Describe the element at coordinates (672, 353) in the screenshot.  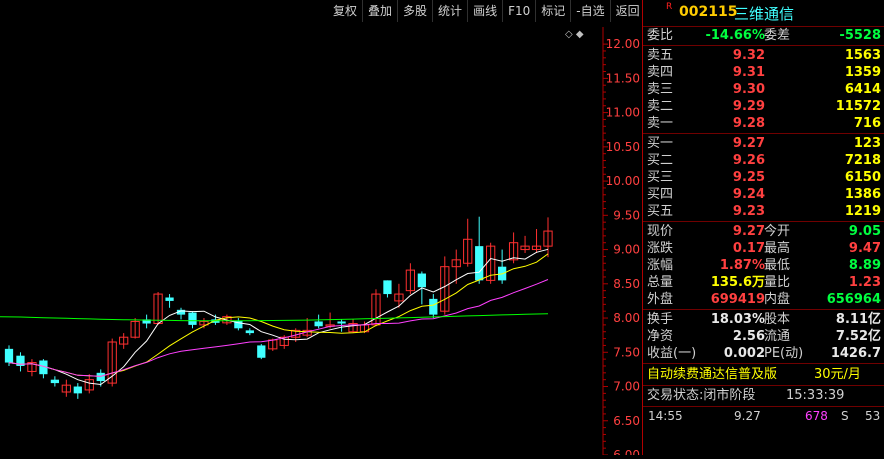
I see `fund-label: 收益(一)` at that location.